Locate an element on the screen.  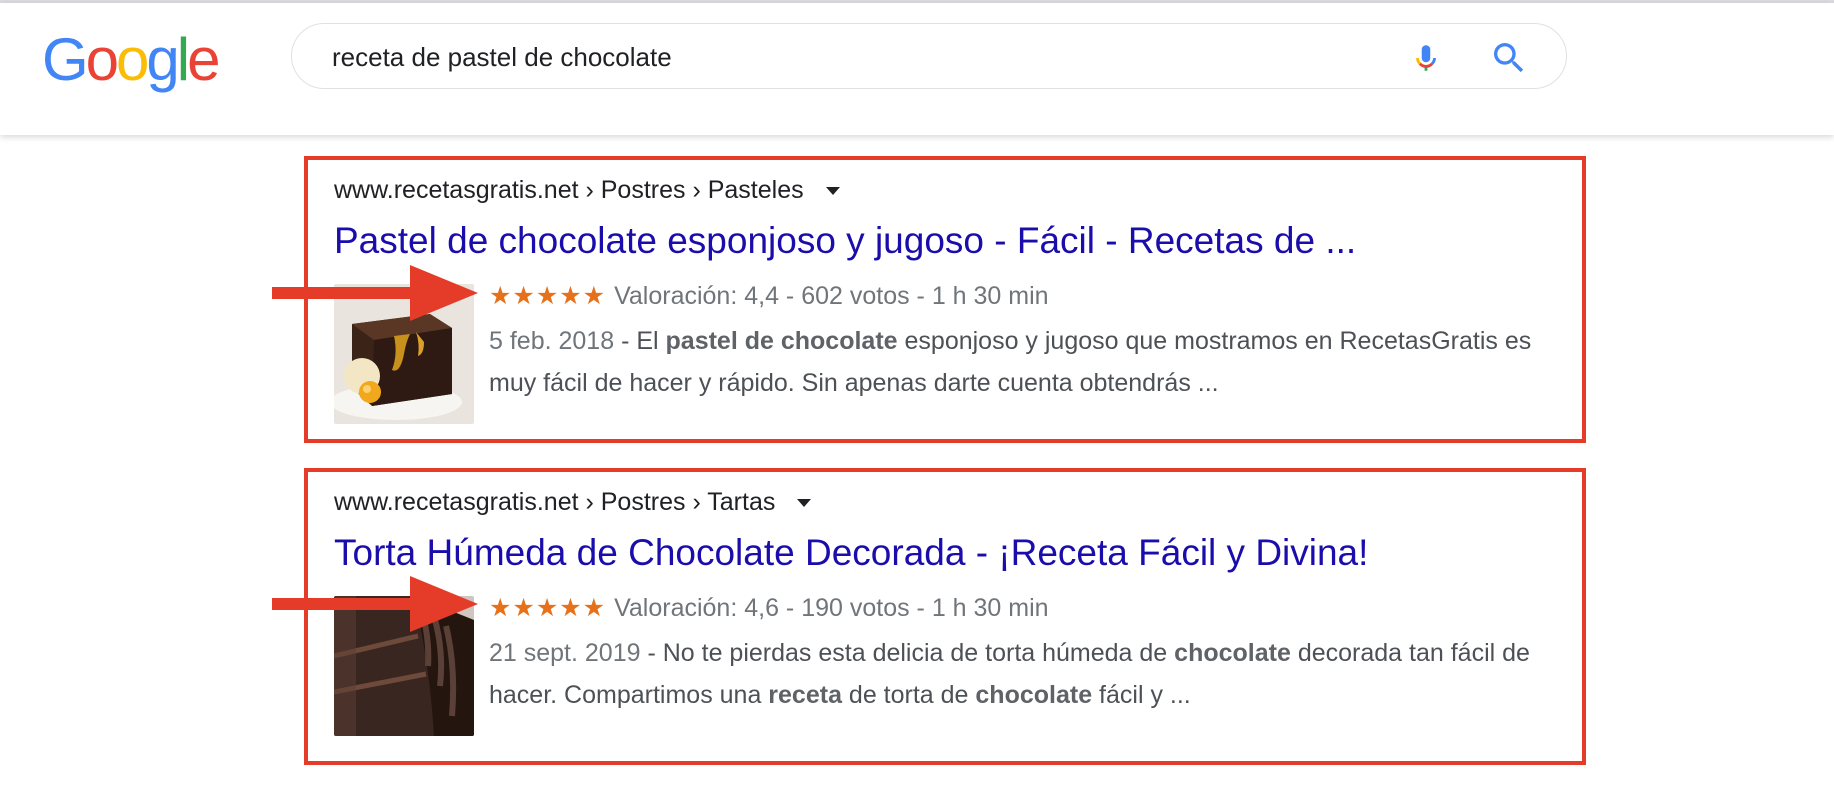
breadcrumb-text: www.recetasgratis.net › Postres › Tartas is located at coordinates (555, 502).